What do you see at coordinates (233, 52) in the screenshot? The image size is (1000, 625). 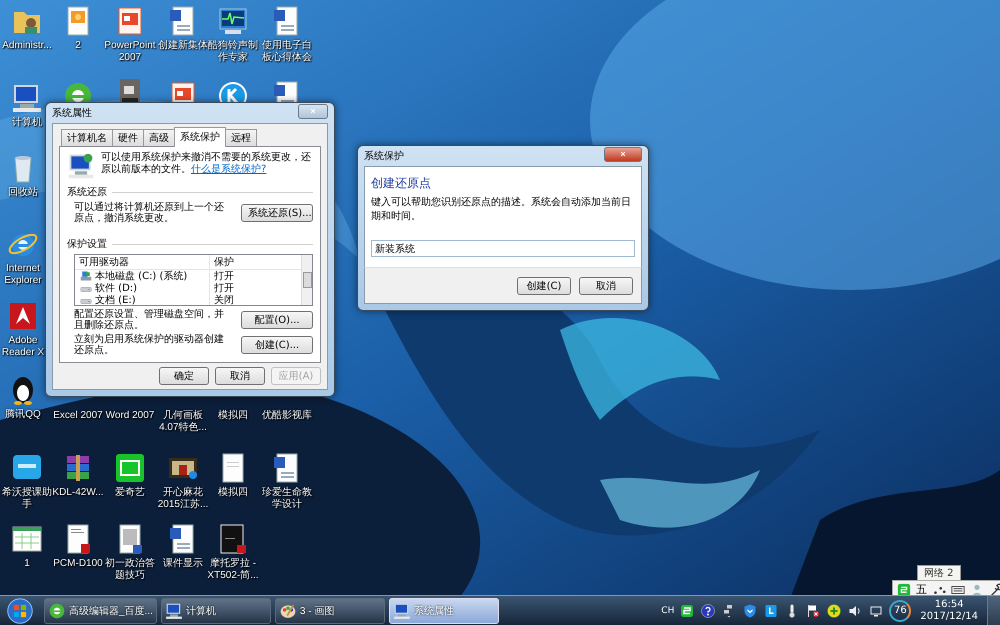 I see `icon-label: 酷狗铃声制作专家` at bounding box center [233, 52].